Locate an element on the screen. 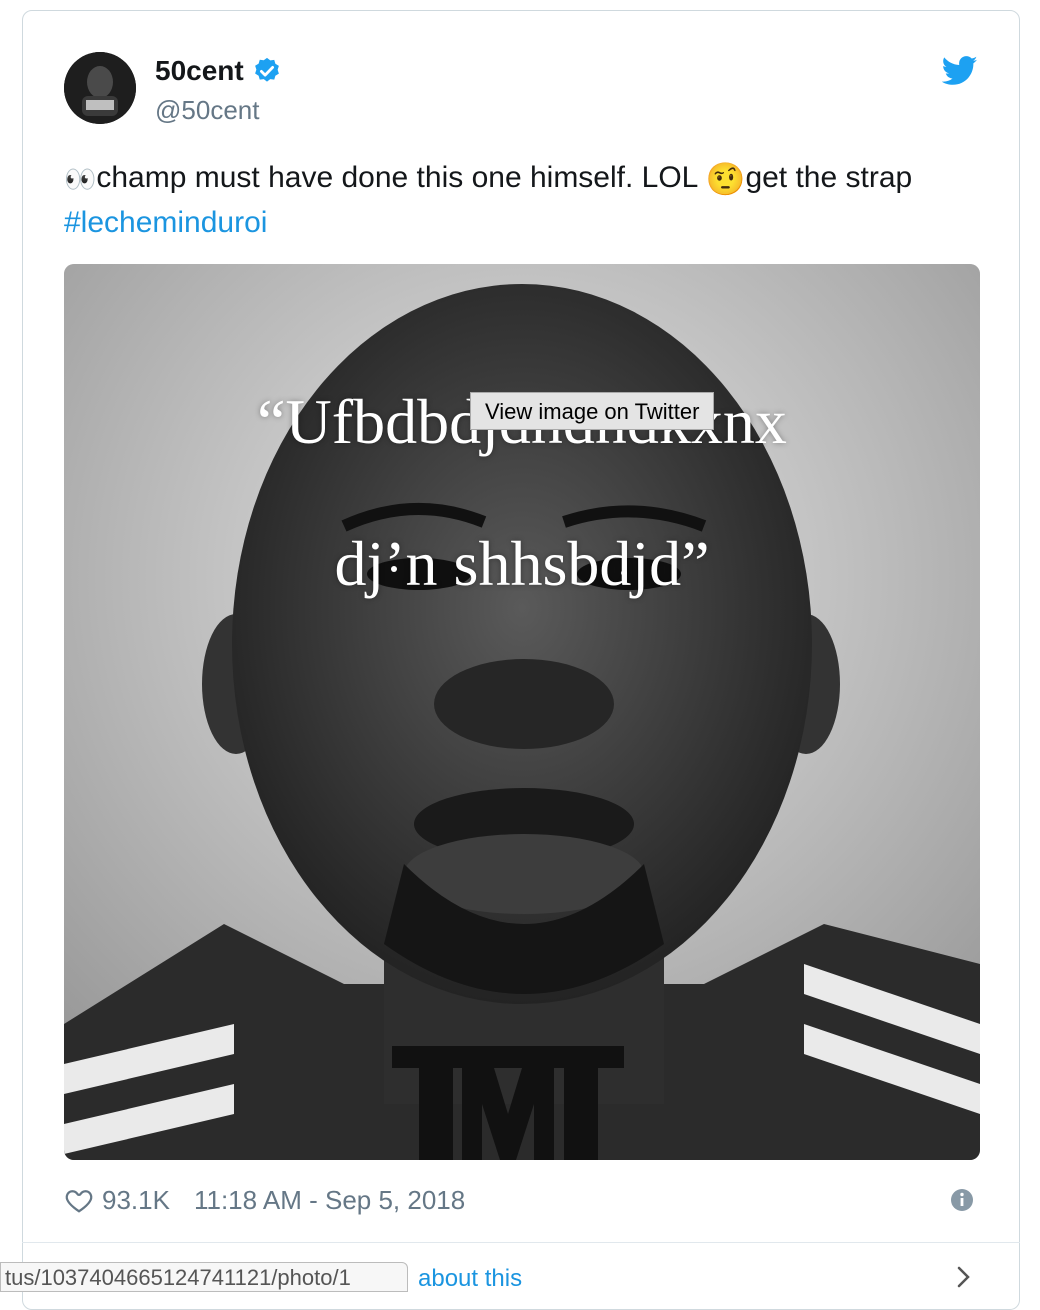 The width and height of the screenshot is (1040, 1310). like-count: 93.1K is located at coordinates (136, 1200).